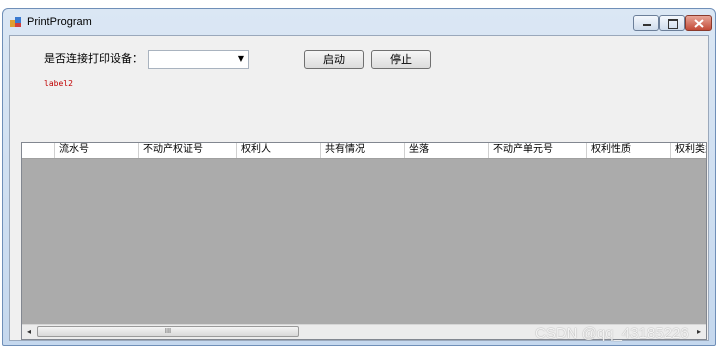 The image size is (720, 352). I want to click on close-icon, so click(699, 23).